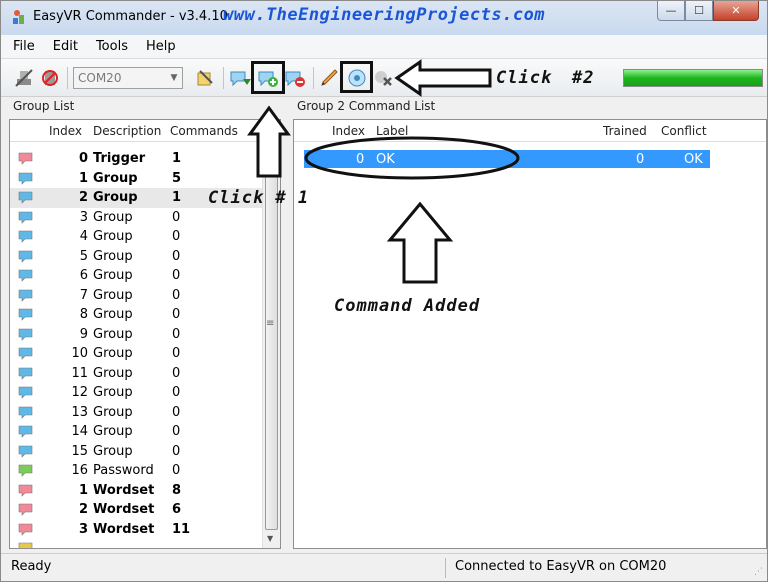  What do you see at coordinates (460, 78) in the screenshot?
I see `test-icon` at bounding box center [460, 78].